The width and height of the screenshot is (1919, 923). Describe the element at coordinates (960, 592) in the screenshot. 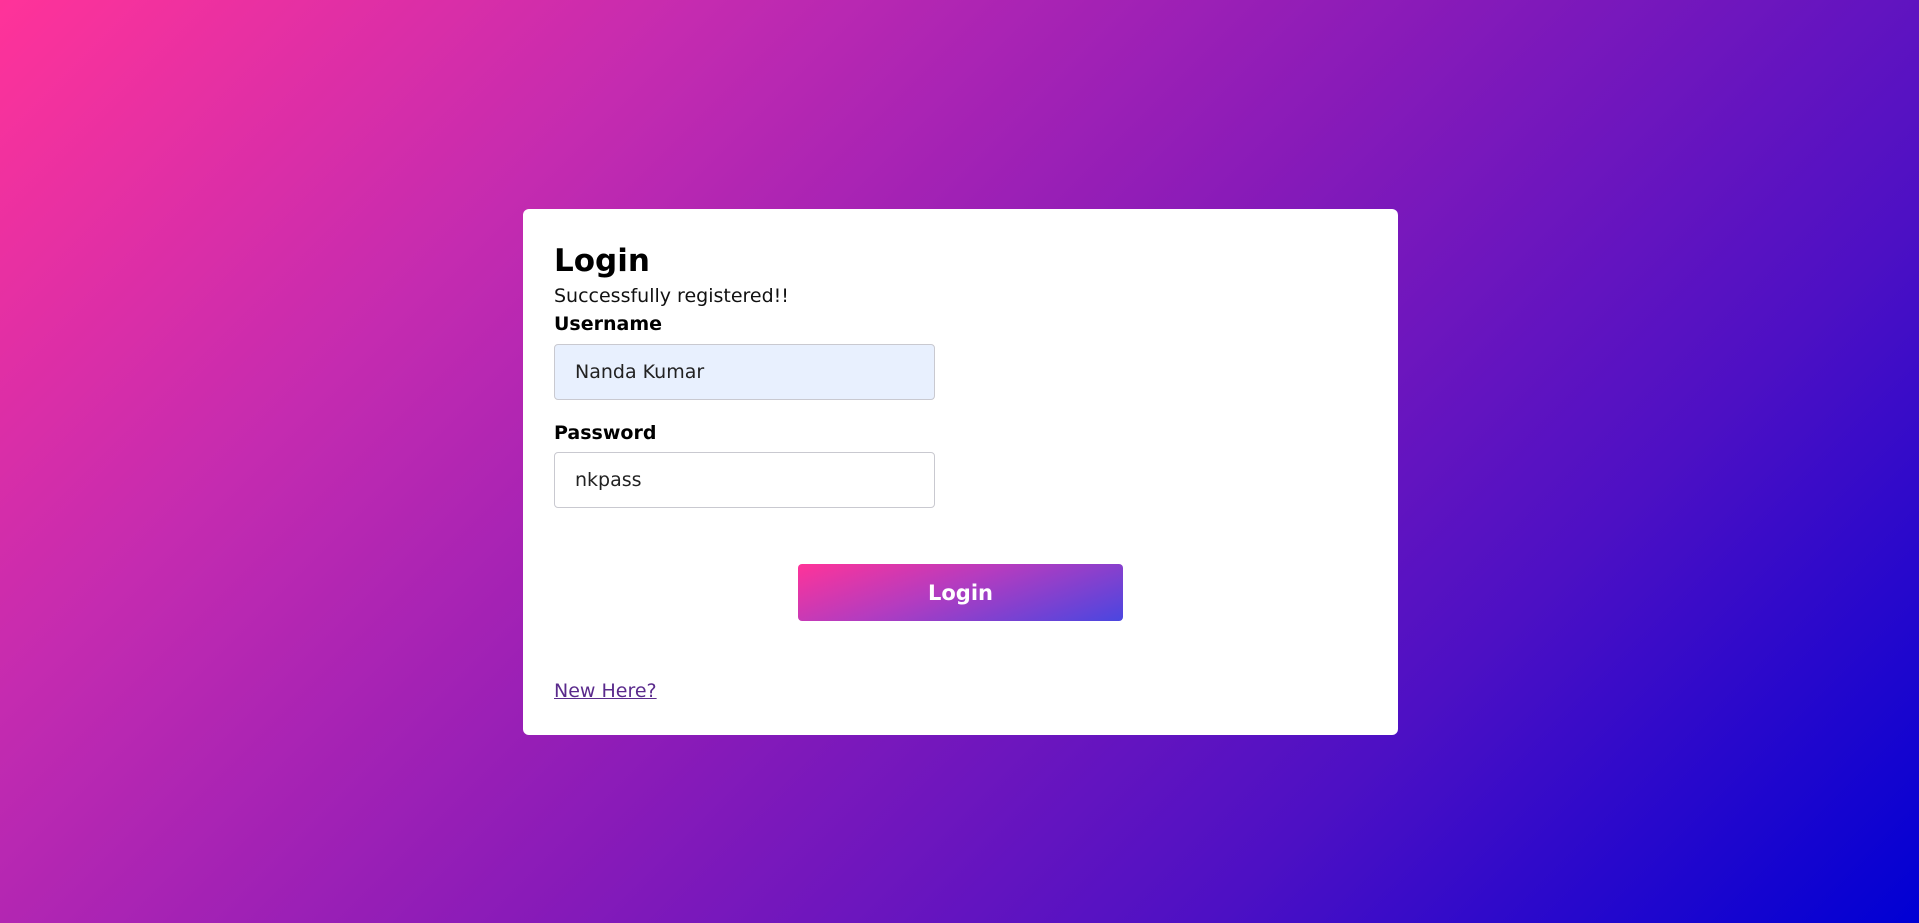

I see `login-button: Login` at that location.